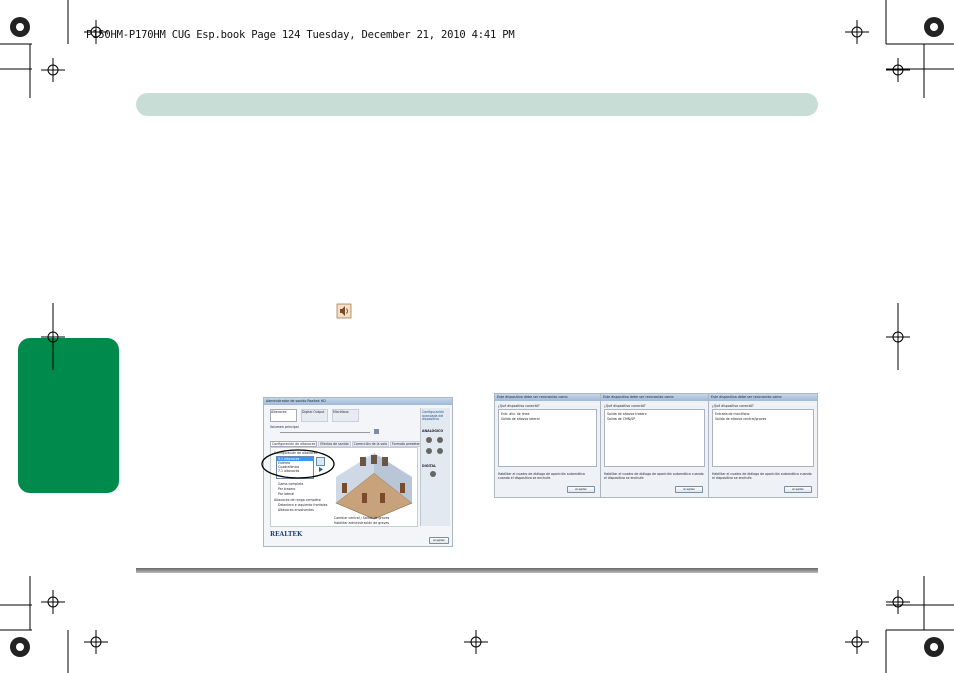 This screenshot has width=954, height=673. What do you see at coordinates (284, 427) in the screenshot?
I see `volume-label: Volumen principal` at bounding box center [284, 427].